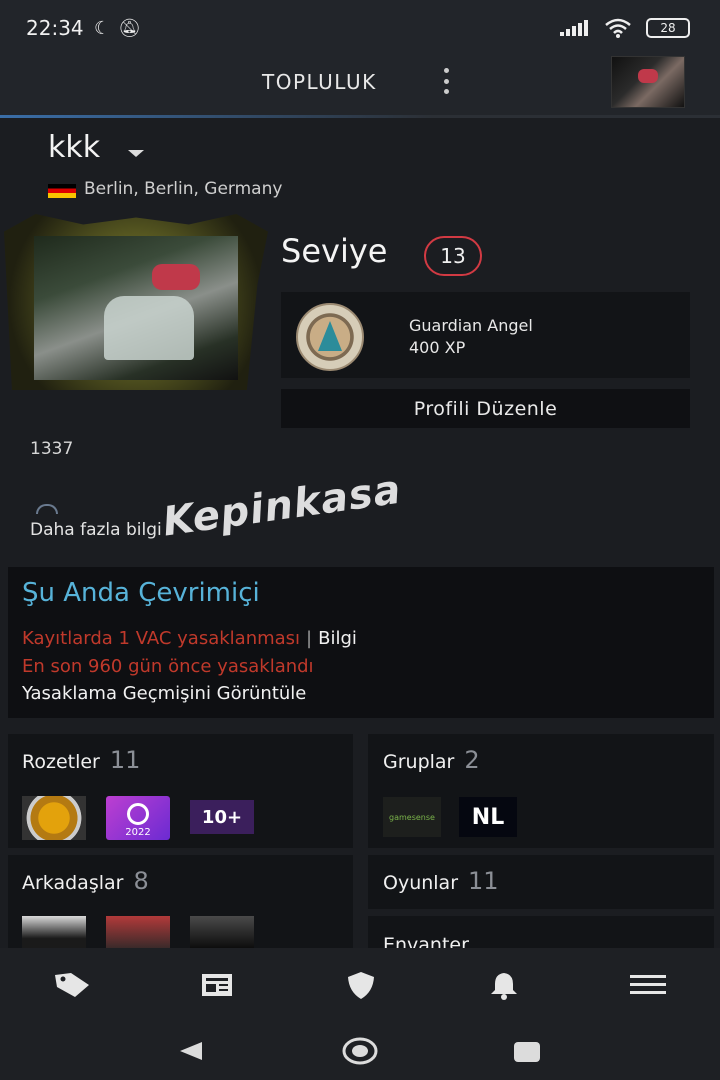 The height and width of the screenshot is (1080, 720). Describe the element at coordinates (453, 256) in the screenshot. I see `level-badge: 13` at that location.